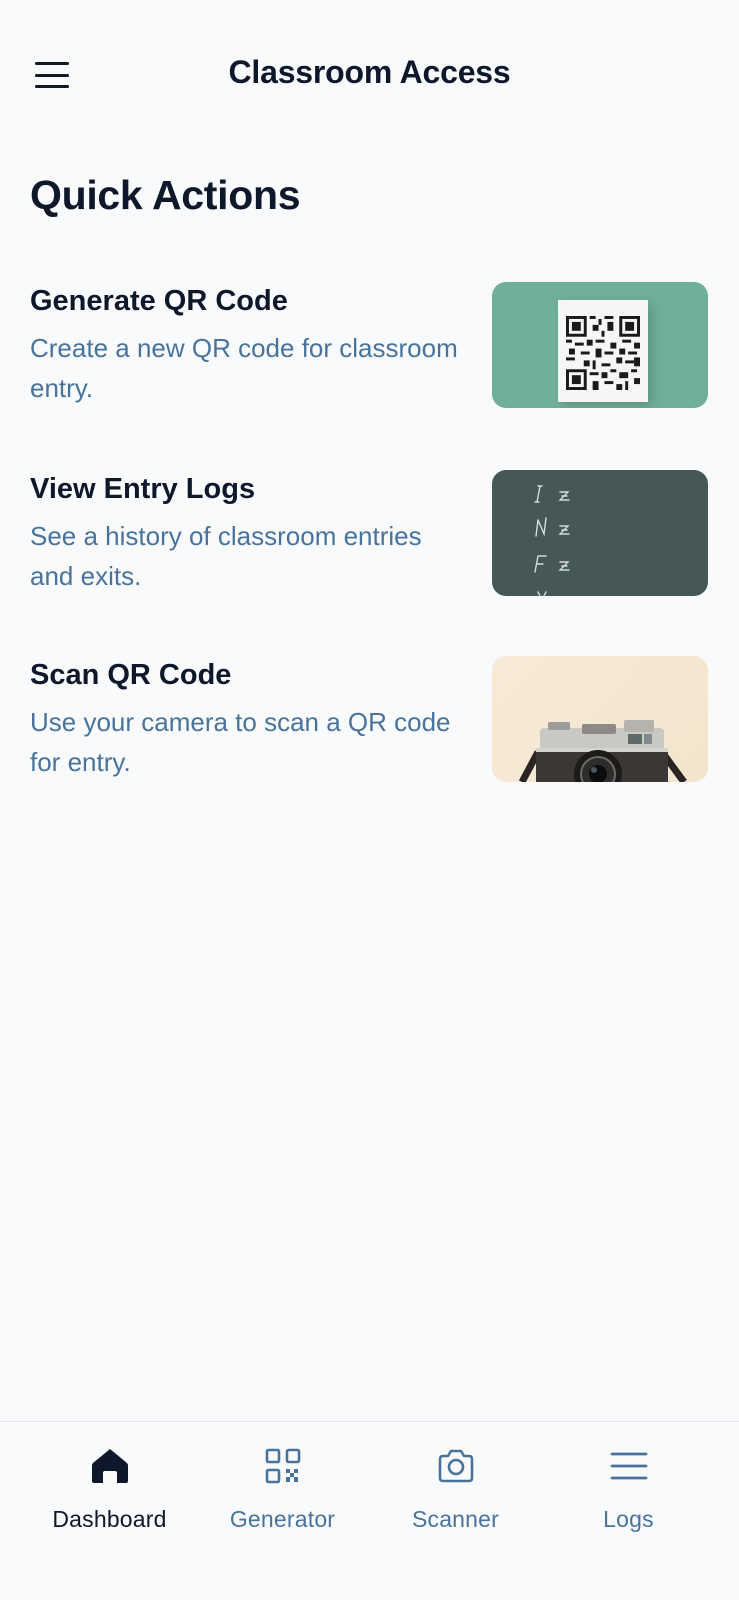  I want to click on camera-icon, so click(455, 1466).